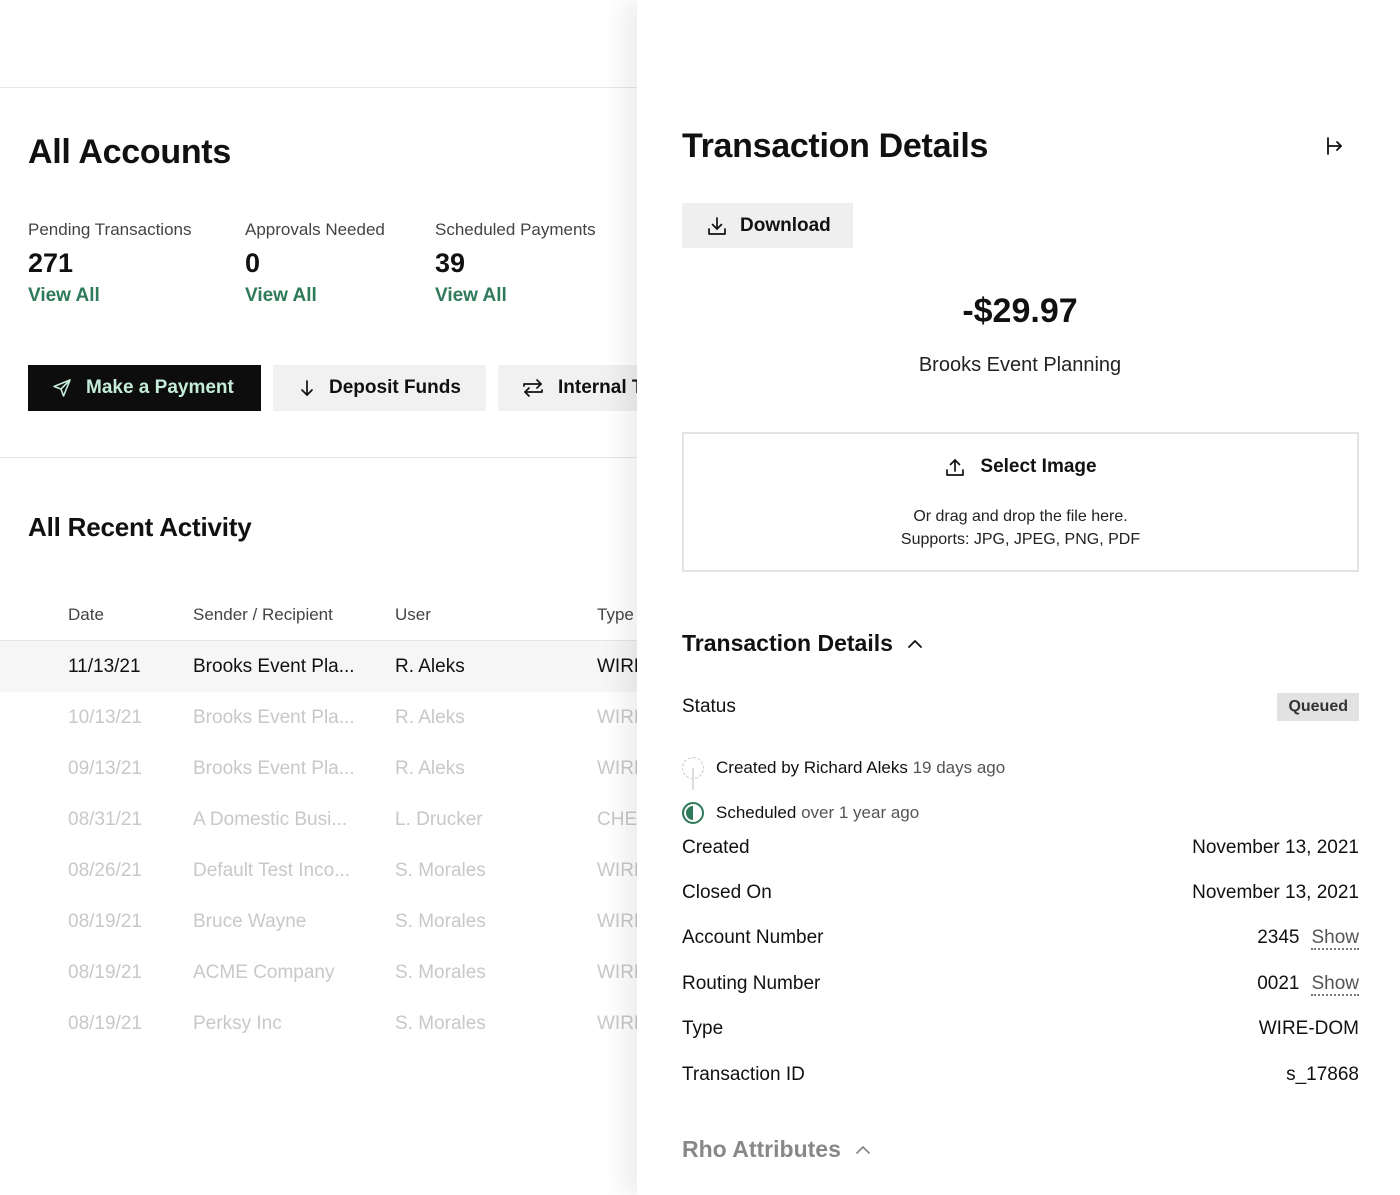 This screenshot has width=1400, height=1195. I want to click on type-row: Type WIRE-DOM, so click(1020, 1029).